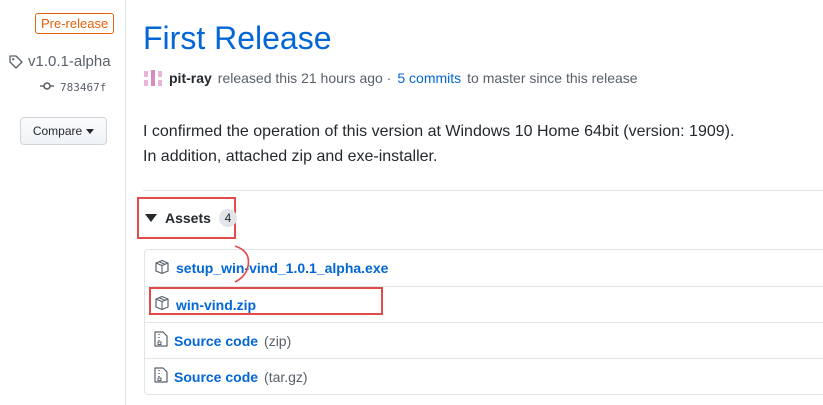  I want to click on commit-link: 783467f, so click(73, 87).